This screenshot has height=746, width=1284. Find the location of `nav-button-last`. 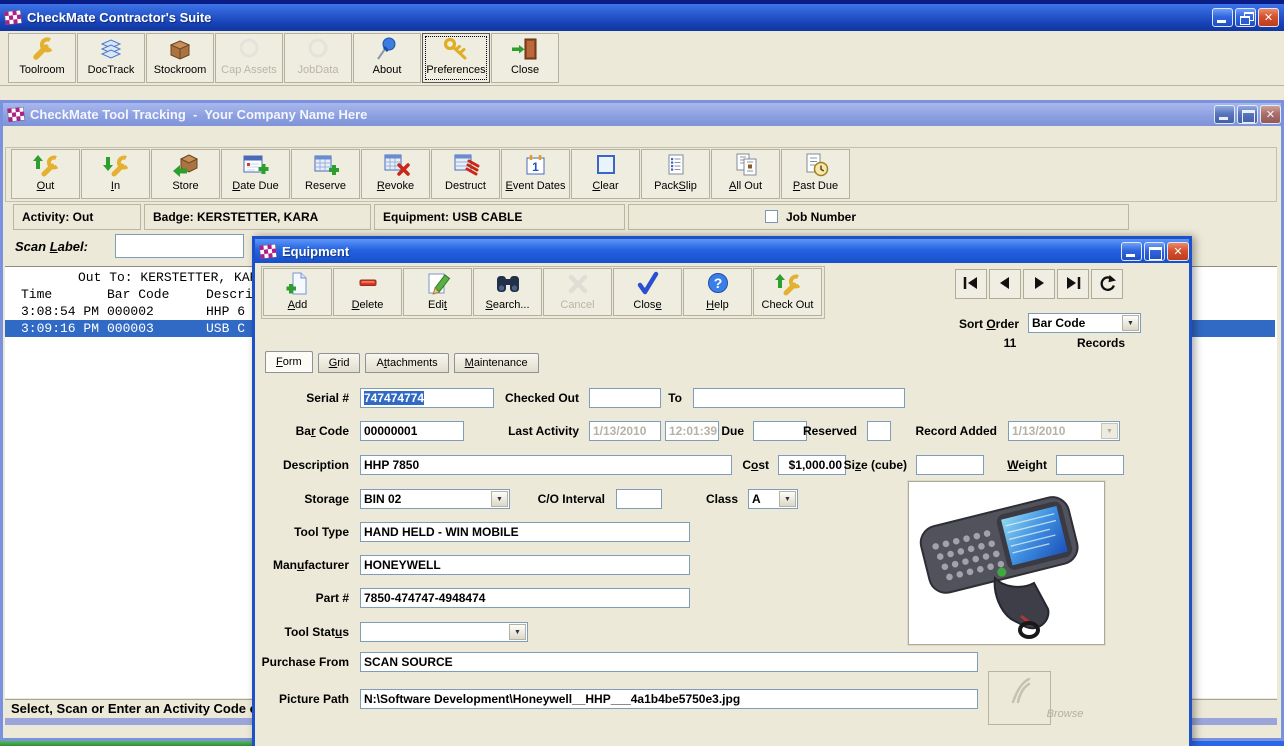

nav-button-last is located at coordinates (1073, 284).